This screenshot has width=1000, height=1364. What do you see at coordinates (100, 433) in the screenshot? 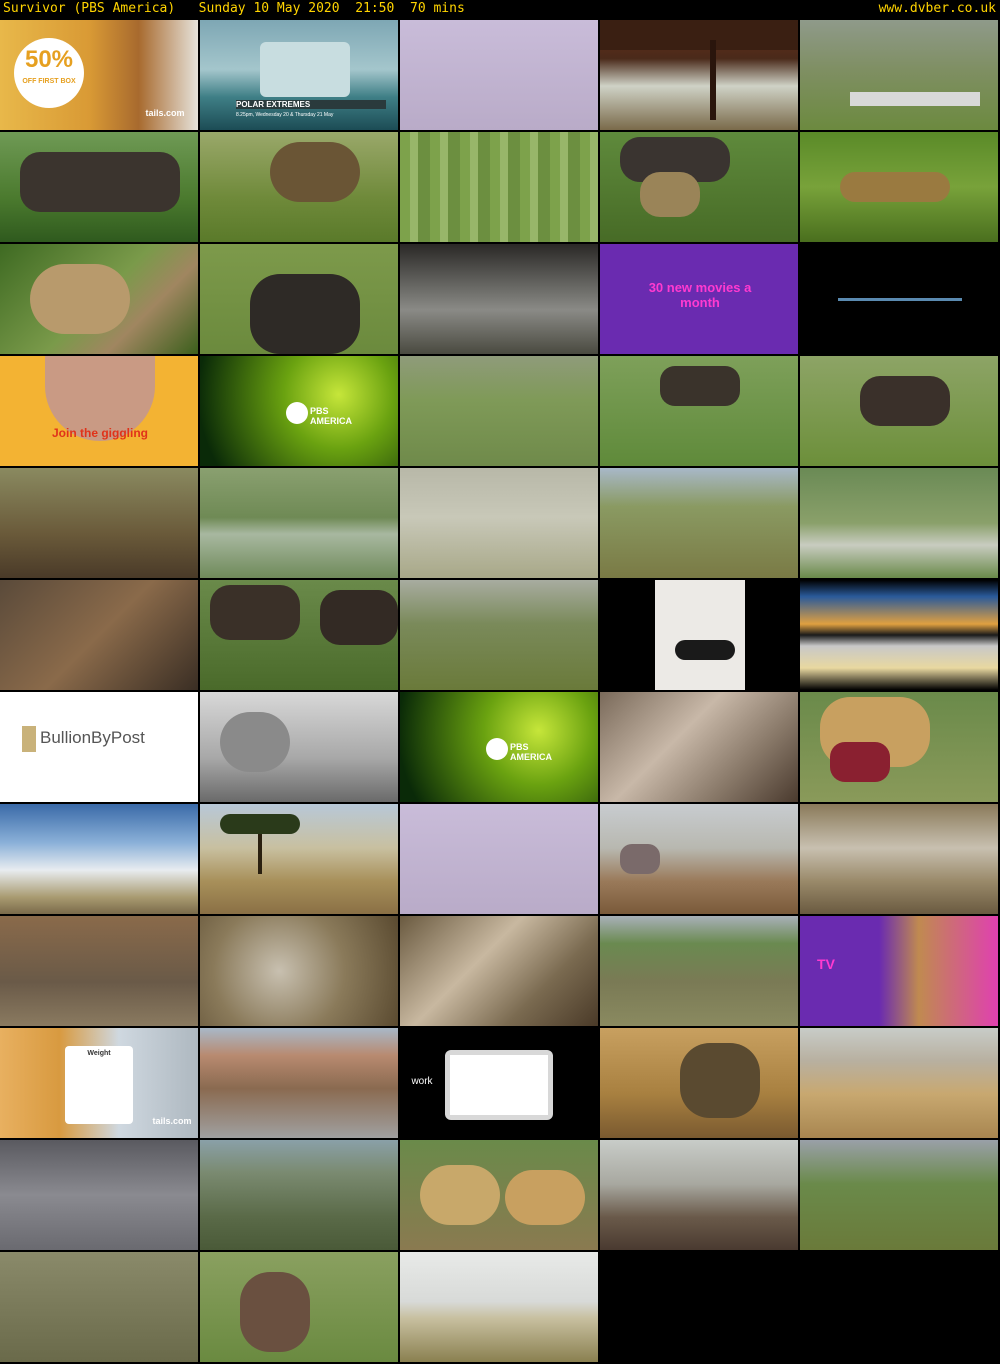
I see `thumbnail-caption: Join the giggling` at bounding box center [100, 433].